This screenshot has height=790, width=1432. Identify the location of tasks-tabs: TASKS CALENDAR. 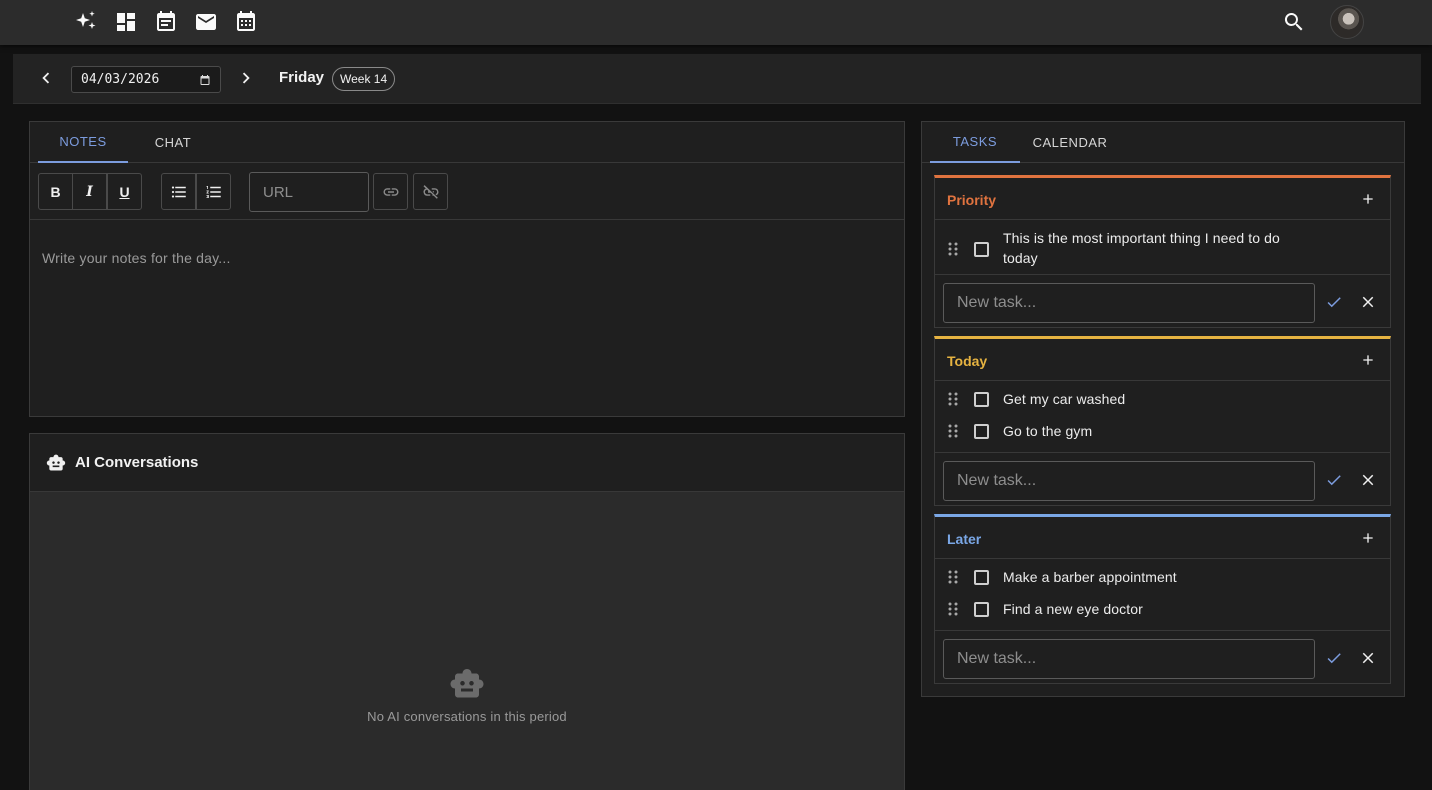
(1163, 142).